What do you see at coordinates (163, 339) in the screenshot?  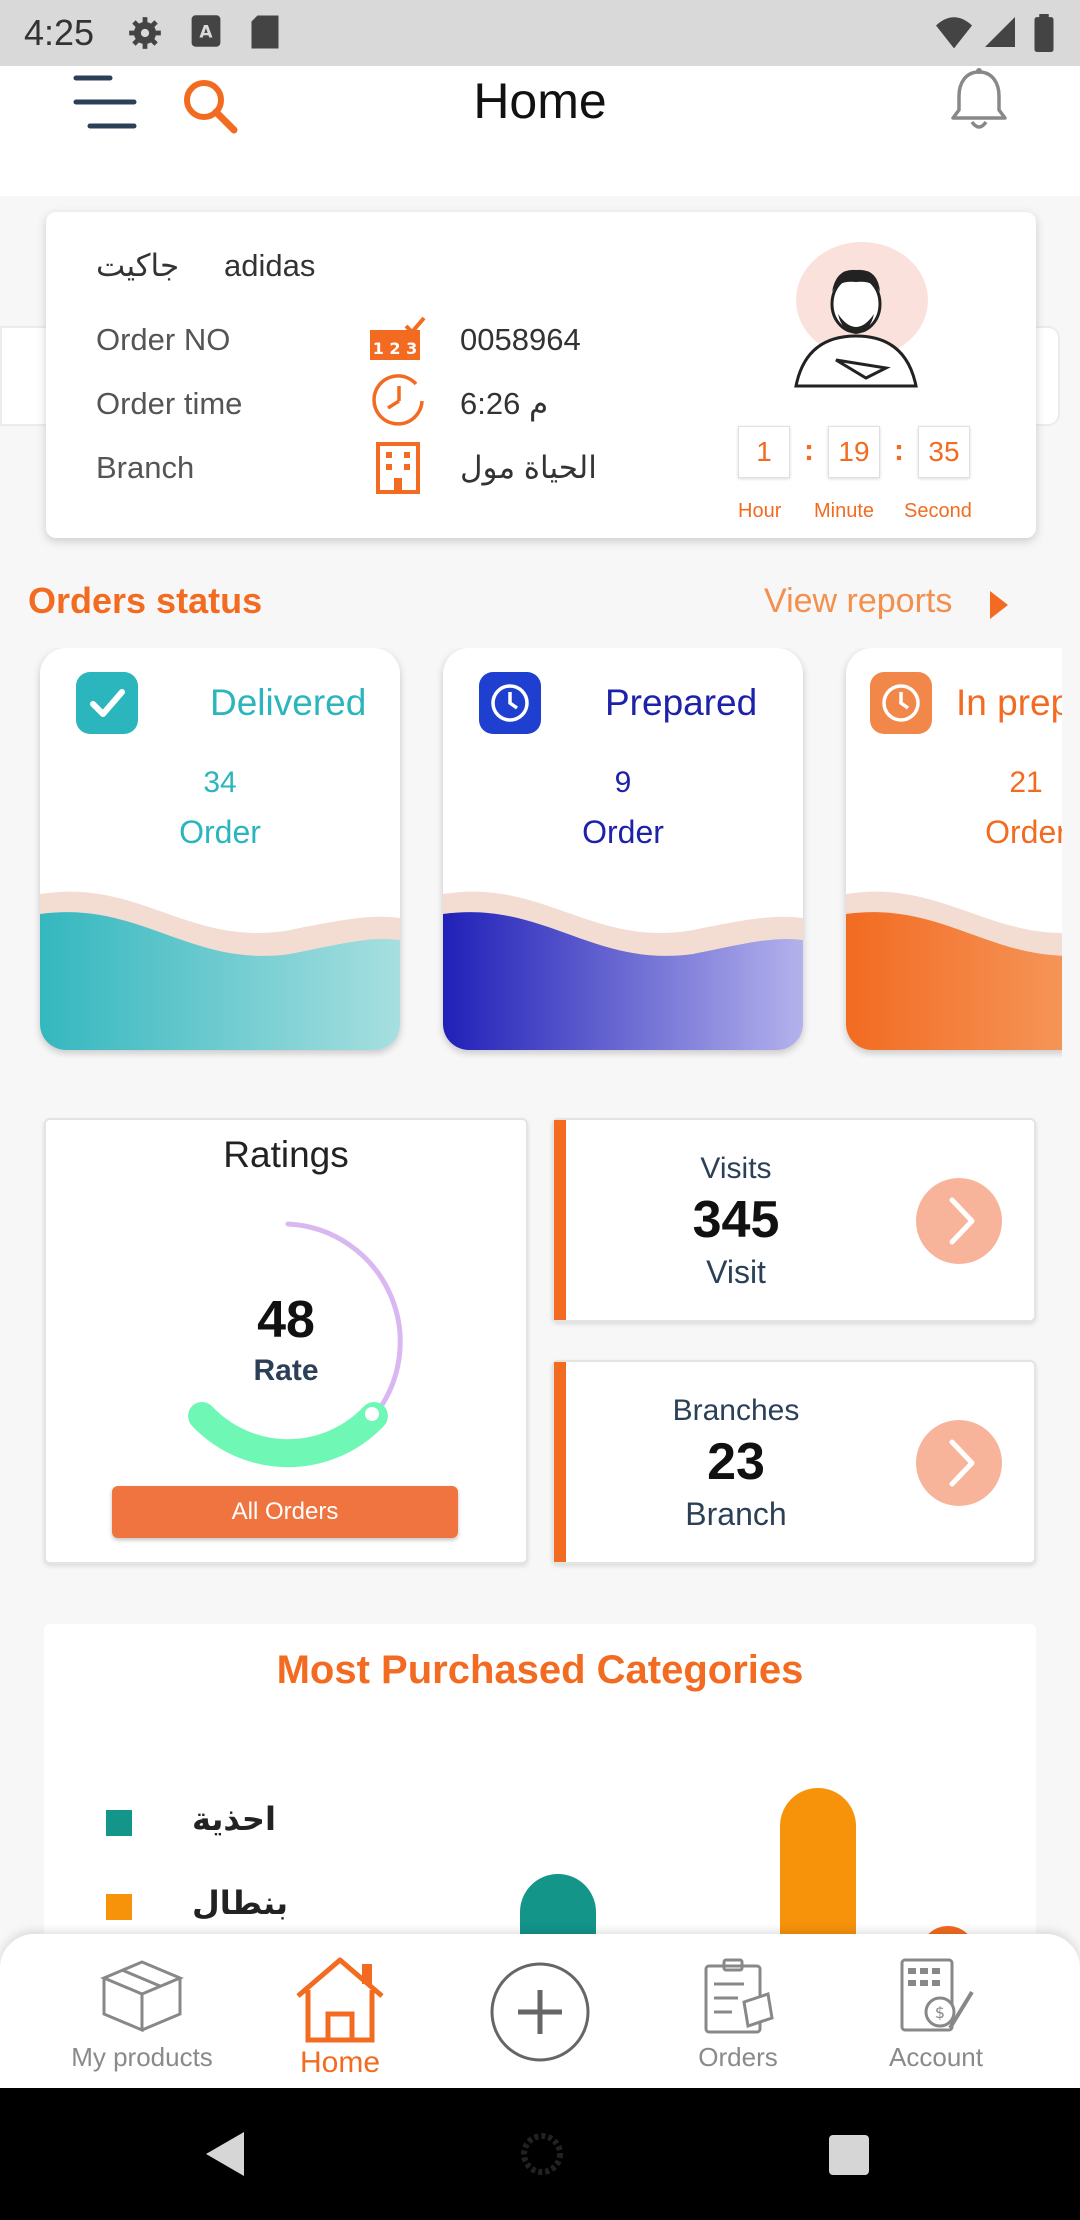 I see `order-no-label: Order NO` at bounding box center [163, 339].